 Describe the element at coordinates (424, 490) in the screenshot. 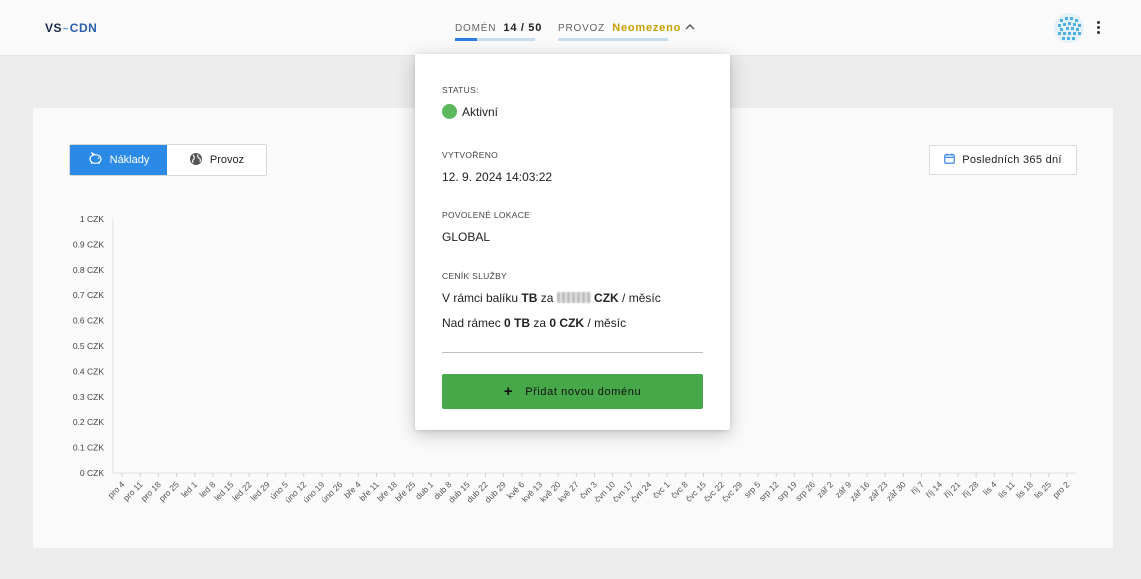

I see `x-tick-label: dub 1` at that location.